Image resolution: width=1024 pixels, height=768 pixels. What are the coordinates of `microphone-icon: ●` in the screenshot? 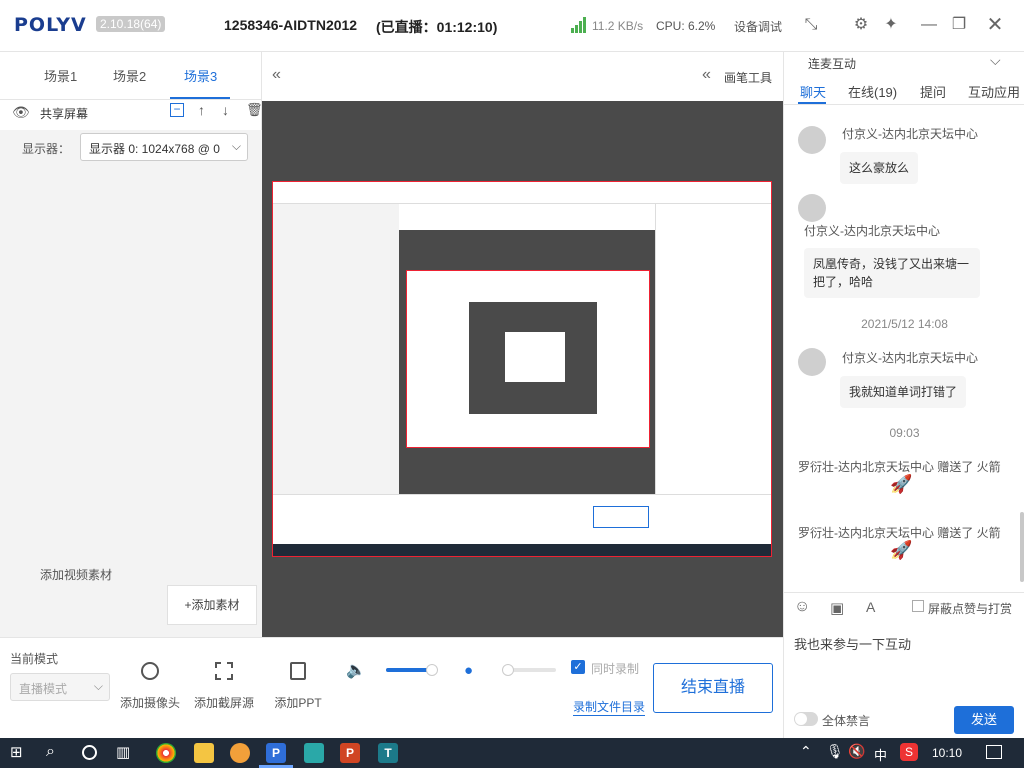 It's located at (468, 670).